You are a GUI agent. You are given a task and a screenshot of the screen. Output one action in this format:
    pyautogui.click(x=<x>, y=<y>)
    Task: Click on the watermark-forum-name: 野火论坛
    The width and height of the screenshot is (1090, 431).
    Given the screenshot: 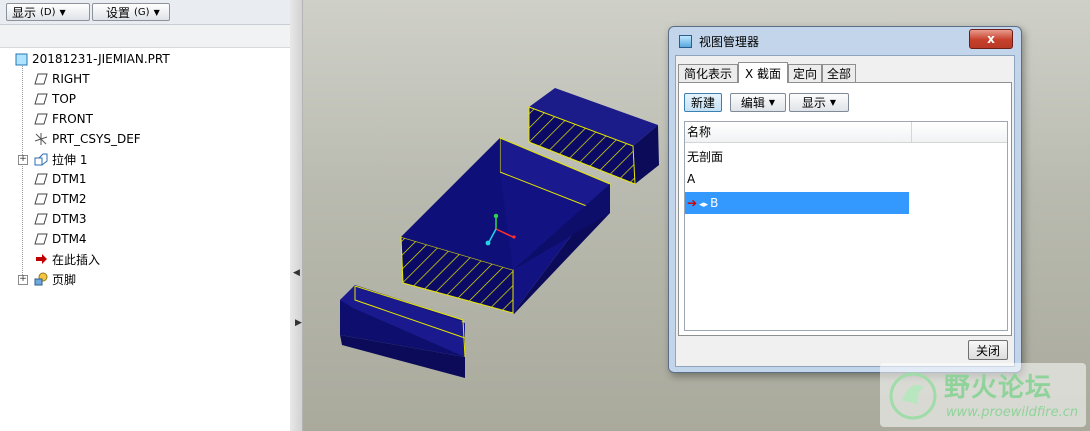 What is the action you would take?
    pyautogui.click(x=998, y=388)
    